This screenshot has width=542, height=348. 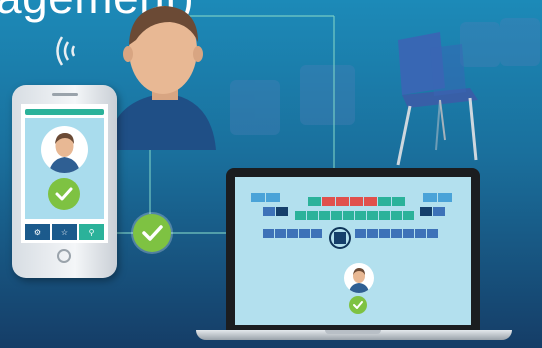 I want to click on seat-row-red, so click(x=356, y=201).